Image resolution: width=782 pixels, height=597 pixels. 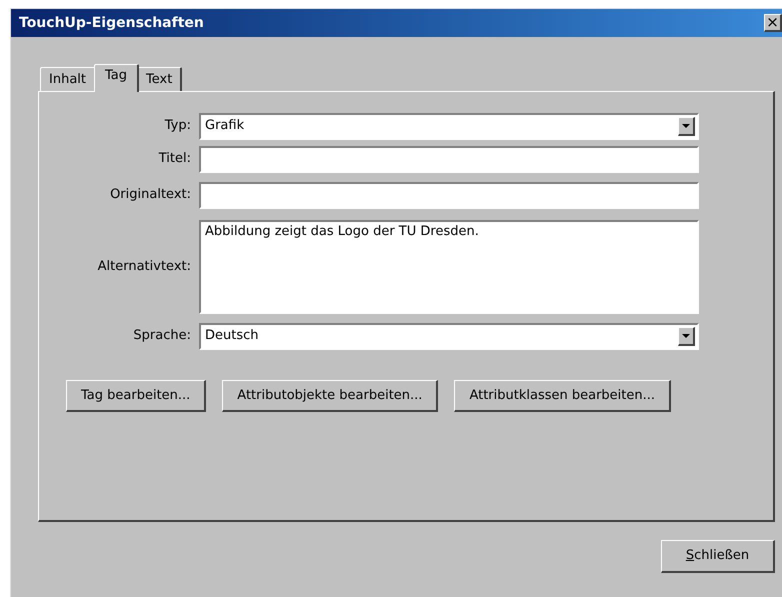 What do you see at coordinates (68, 79) in the screenshot?
I see `tab: Inhalt` at bounding box center [68, 79].